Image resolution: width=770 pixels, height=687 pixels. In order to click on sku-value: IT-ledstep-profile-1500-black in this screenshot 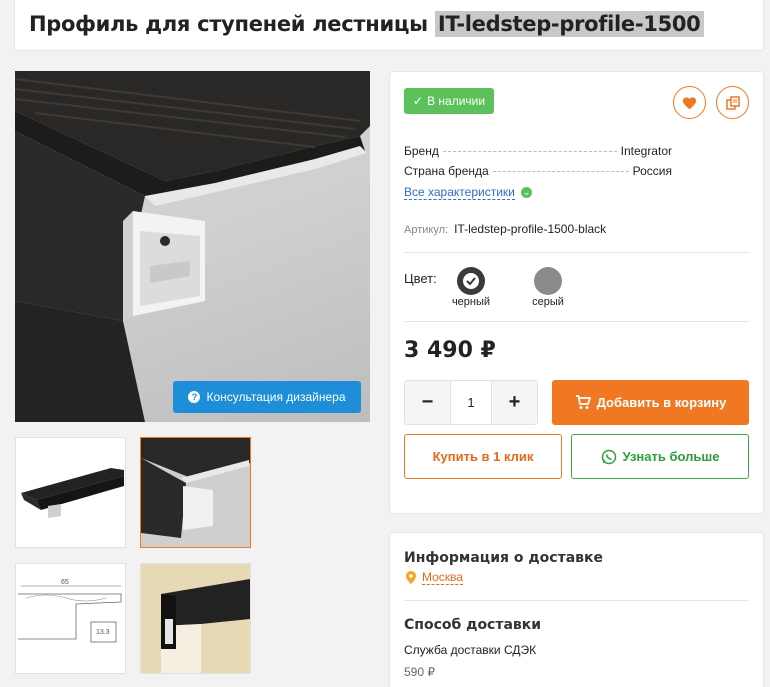, I will do `click(530, 229)`.